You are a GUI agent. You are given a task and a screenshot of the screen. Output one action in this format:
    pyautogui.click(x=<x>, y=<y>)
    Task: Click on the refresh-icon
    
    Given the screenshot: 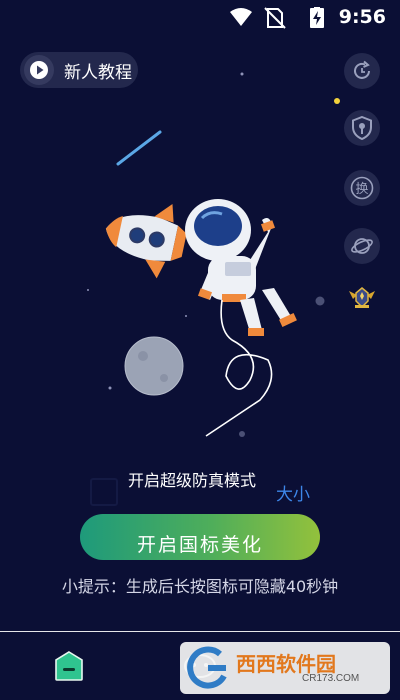 What is the action you would take?
    pyautogui.click(x=362, y=69)
    